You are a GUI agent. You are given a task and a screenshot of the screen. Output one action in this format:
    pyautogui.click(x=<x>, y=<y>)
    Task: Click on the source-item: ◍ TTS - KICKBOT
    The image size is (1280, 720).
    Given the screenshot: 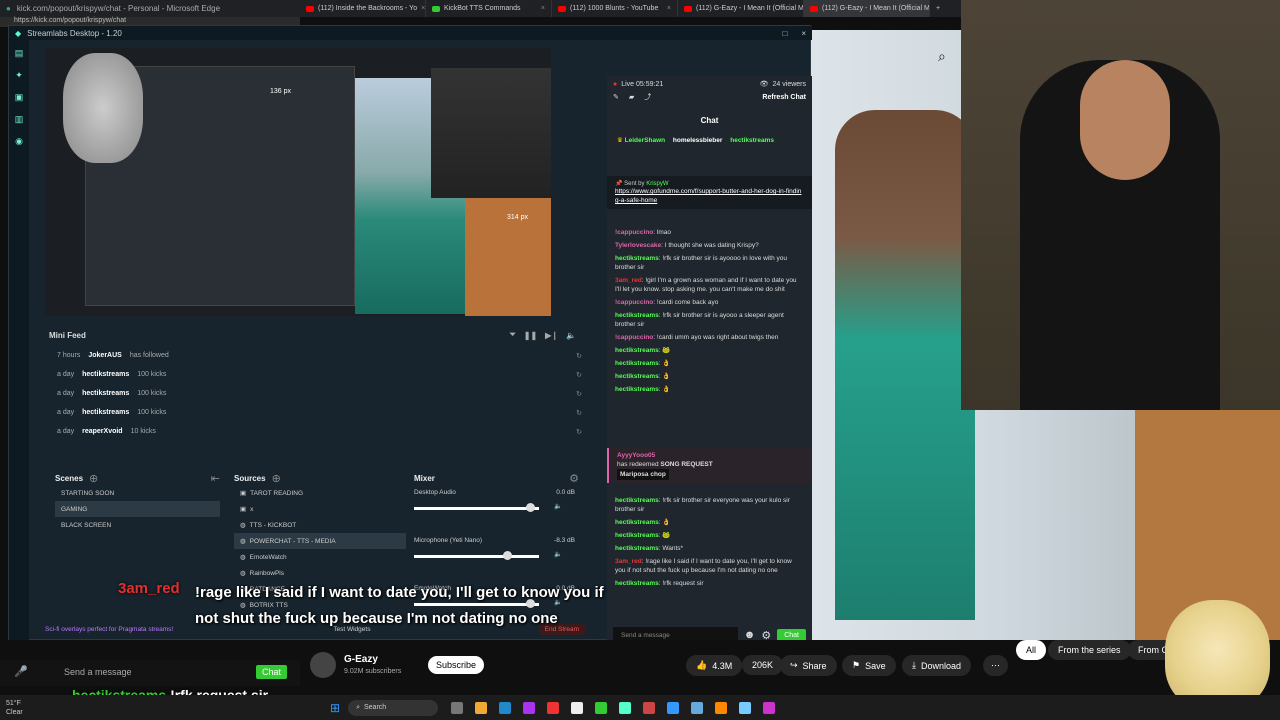 What is the action you would take?
    pyautogui.click(x=320, y=525)
    